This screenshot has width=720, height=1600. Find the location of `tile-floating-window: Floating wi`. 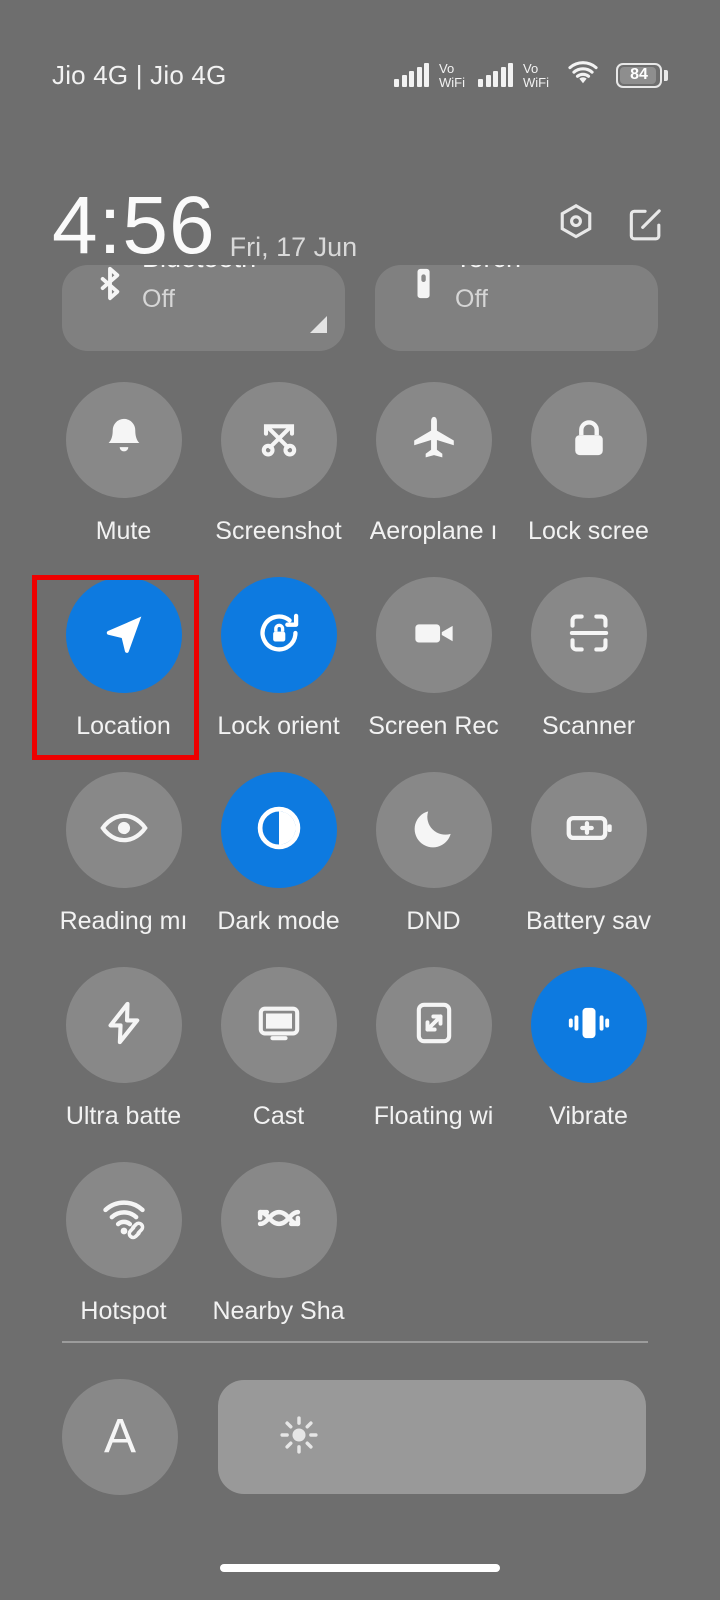

tile-floating-window: Floating wi is located at coordinates (433, 1064).